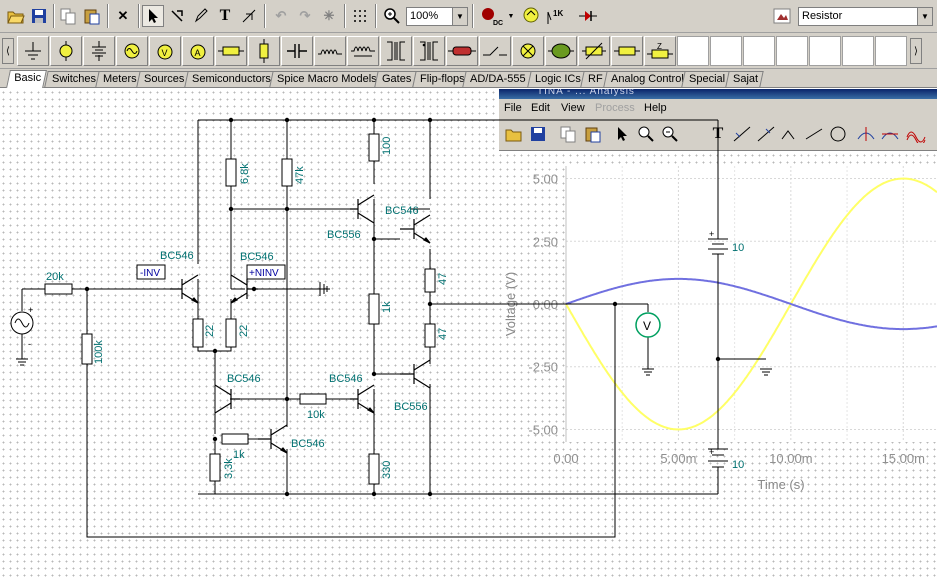 The image size is (937, 577). What do you see at coordinates (235, 439) in the screenshot?
I see `resistor-1k-low` at bounding box center [235, 439].